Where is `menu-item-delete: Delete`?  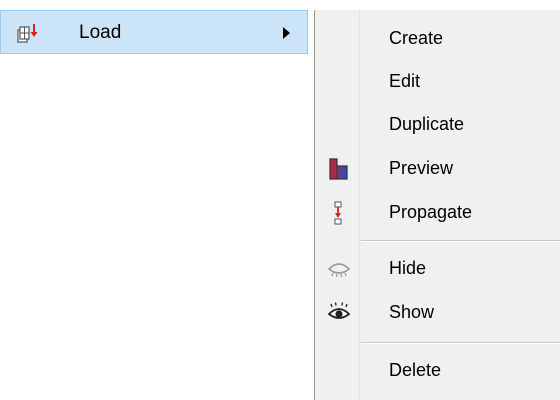
menu-item-delete: Delete is located at coordinates (437, 371).